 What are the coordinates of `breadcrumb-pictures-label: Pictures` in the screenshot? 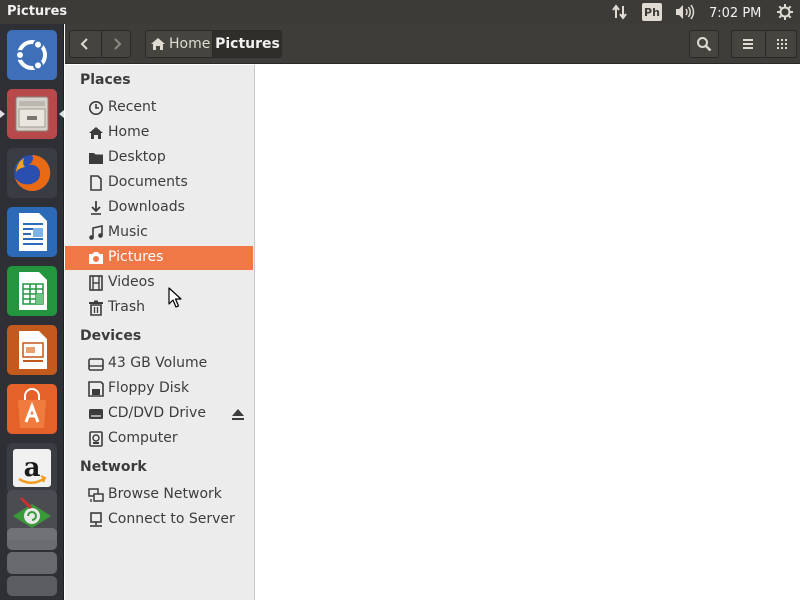 It's located at (247, 44).